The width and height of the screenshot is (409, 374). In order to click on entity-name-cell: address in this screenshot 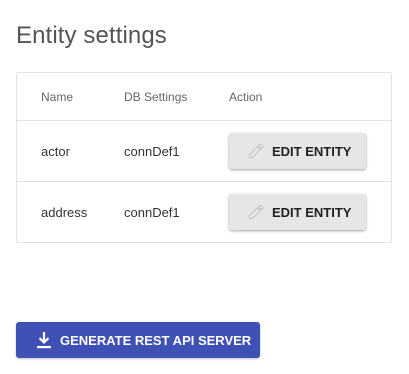, I will do `click(64, 212)`.